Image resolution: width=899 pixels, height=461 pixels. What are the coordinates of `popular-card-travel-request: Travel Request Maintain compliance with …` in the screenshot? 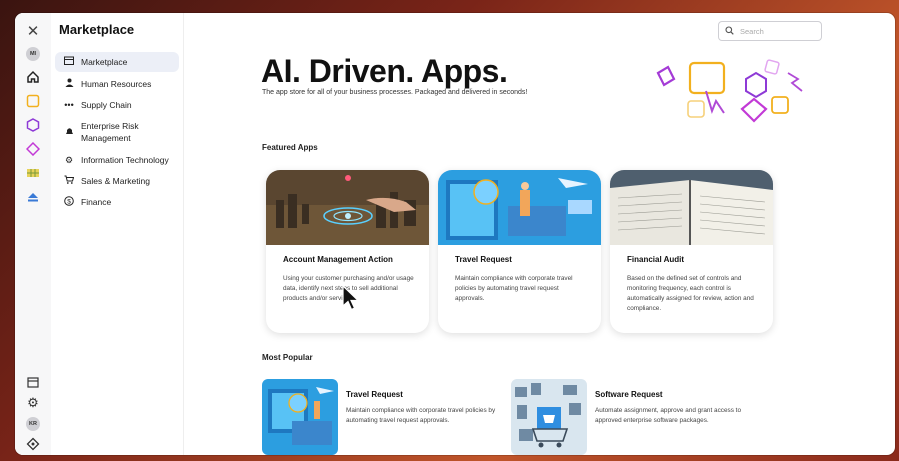 It's located at (382, 417).